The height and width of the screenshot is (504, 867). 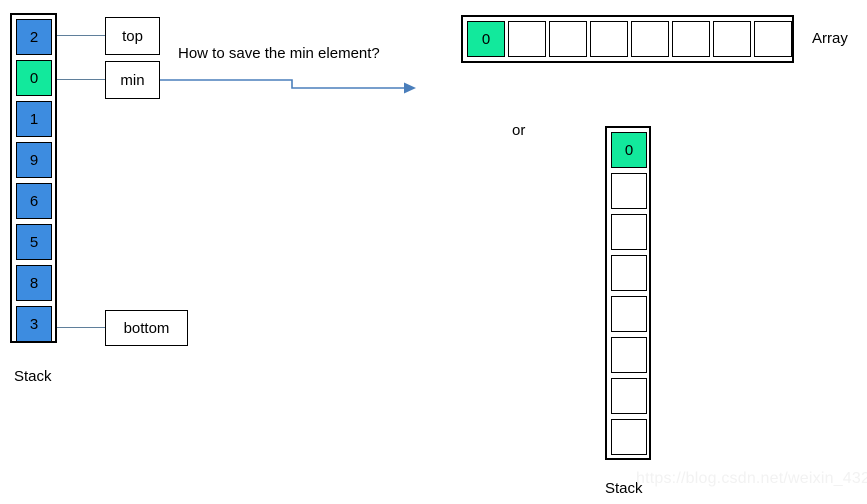 I want to click on left-stack-cell-1-value: 0, so click(x=34, y=78).